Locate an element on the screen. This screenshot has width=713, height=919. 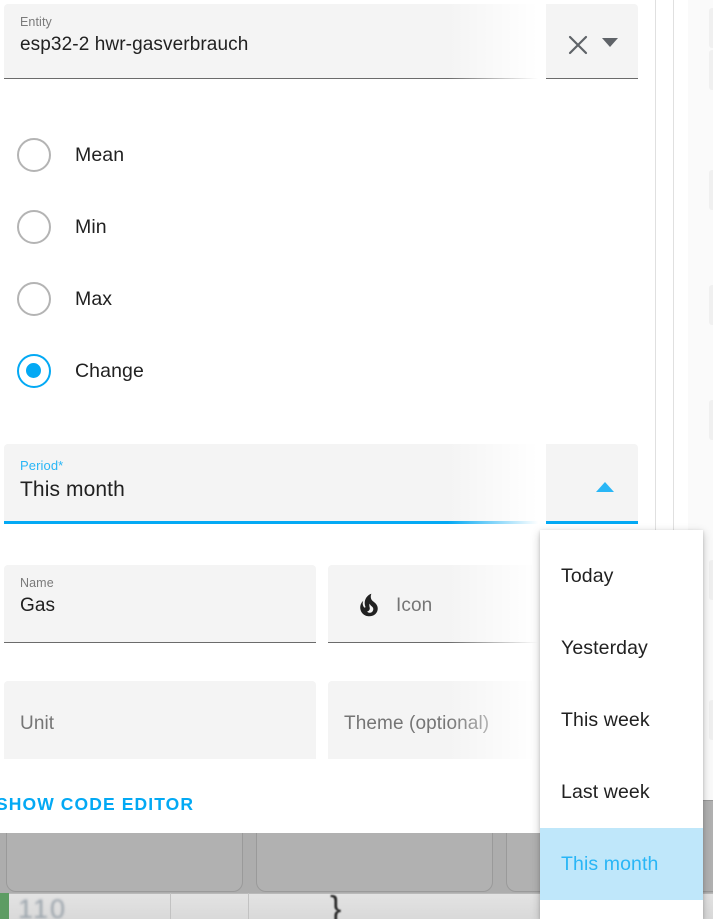
radio-option-min: Min is located at coordinates (158, 227).